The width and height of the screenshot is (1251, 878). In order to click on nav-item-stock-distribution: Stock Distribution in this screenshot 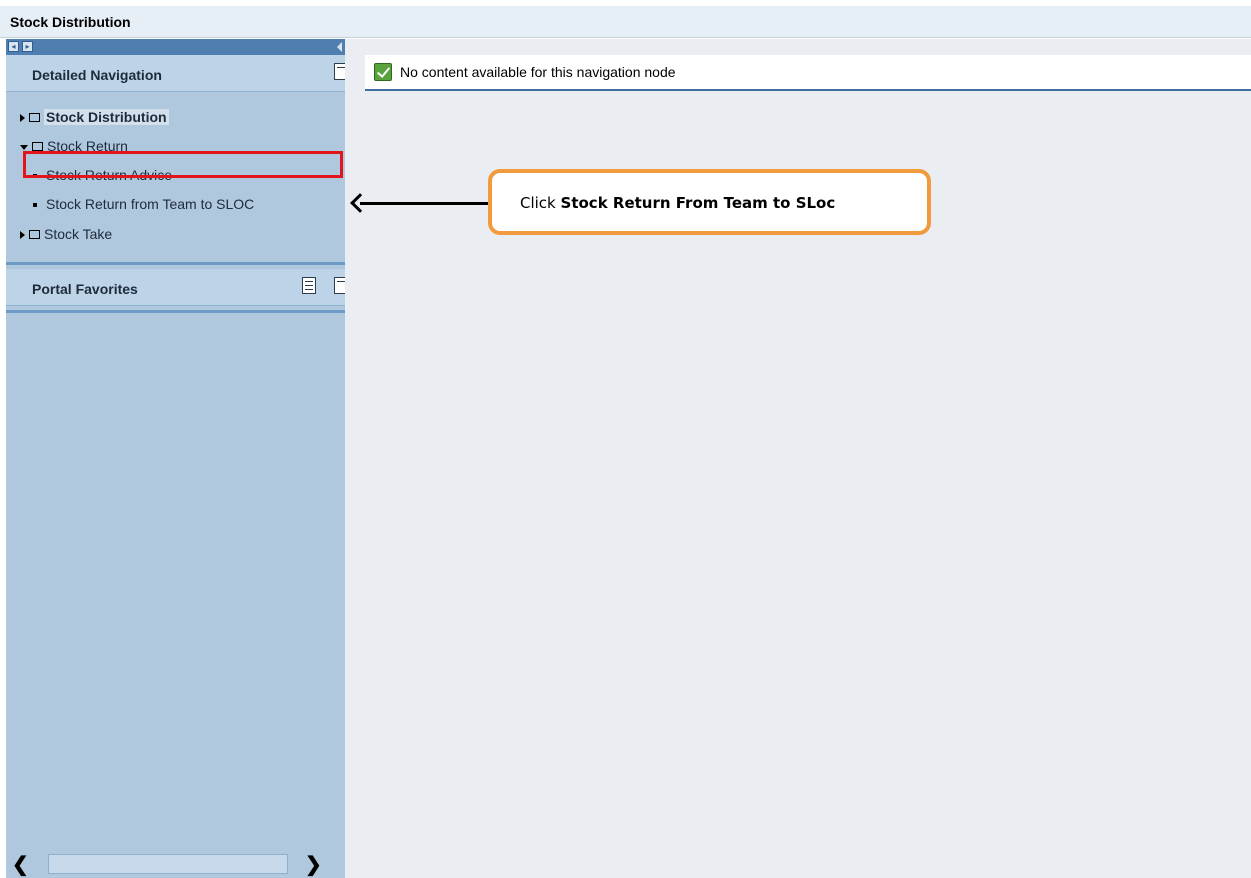, I will do `click(94, 117)`.